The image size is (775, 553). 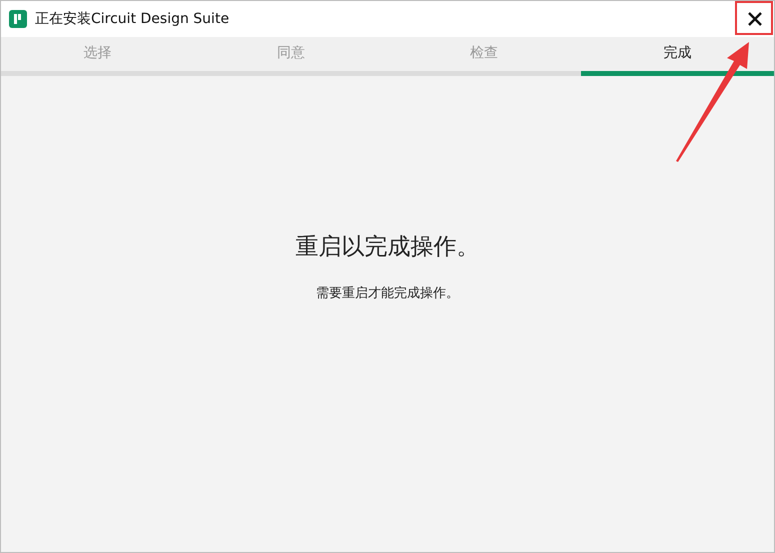 What do you see at coordinates (291, 56) in the screenshot?
I see `step-tab: 同意` at bounding box center [291, 56].